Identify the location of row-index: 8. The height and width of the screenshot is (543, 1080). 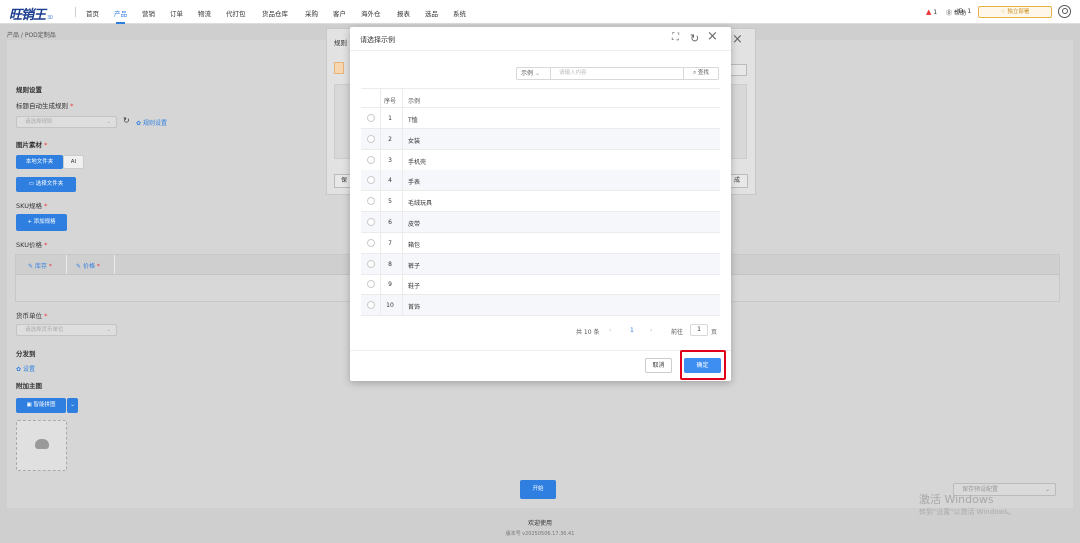
(390, 264).